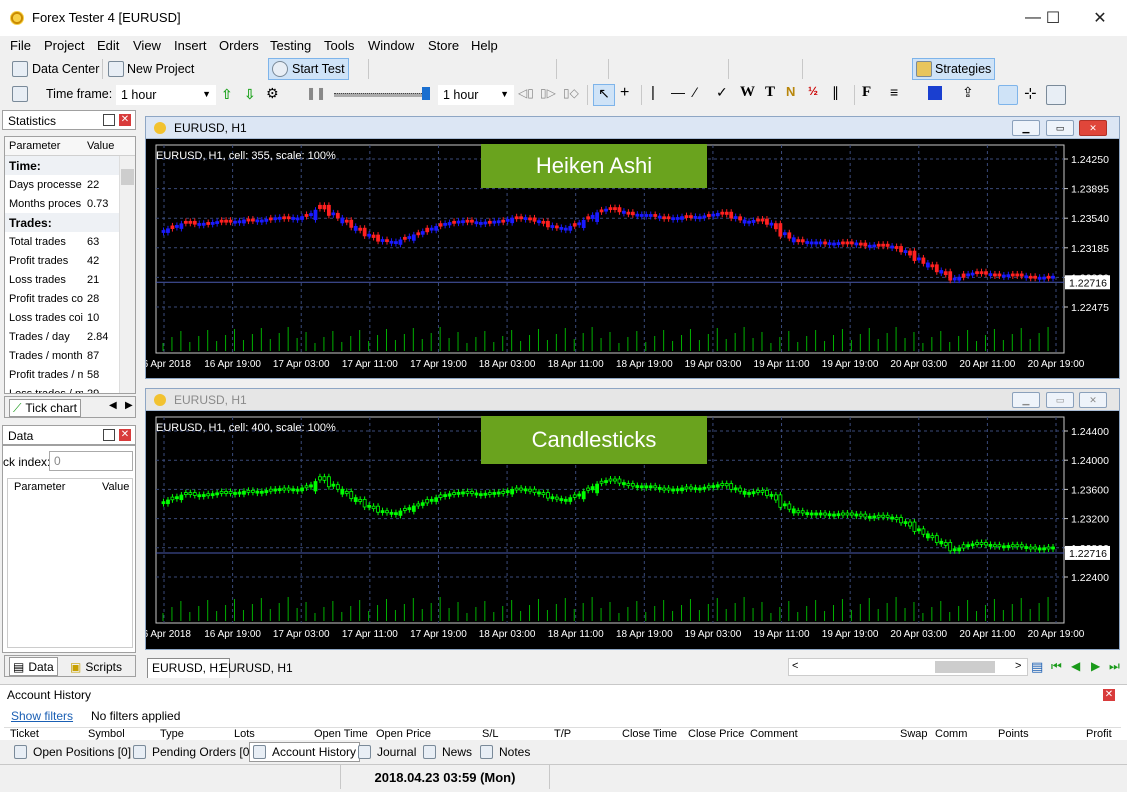 The image size is (1127, 792). What do you see at coordinates (770, 92) in the screenshot?
I see `text-icon: T` at bounding box center [770, 92].